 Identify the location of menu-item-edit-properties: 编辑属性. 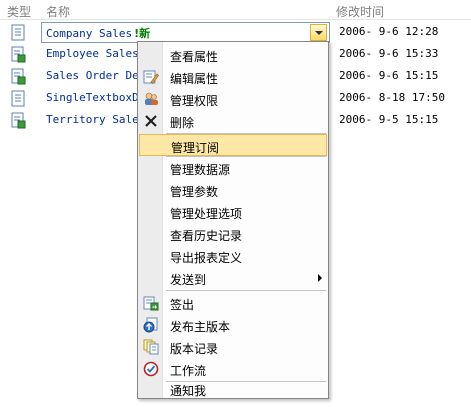
(233, 77).